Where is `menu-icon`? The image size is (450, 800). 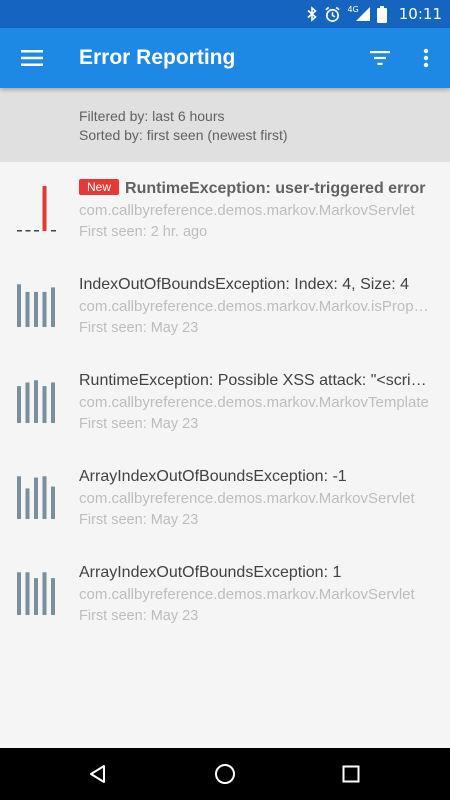 menu-icon is located at coordinates (32, 58).